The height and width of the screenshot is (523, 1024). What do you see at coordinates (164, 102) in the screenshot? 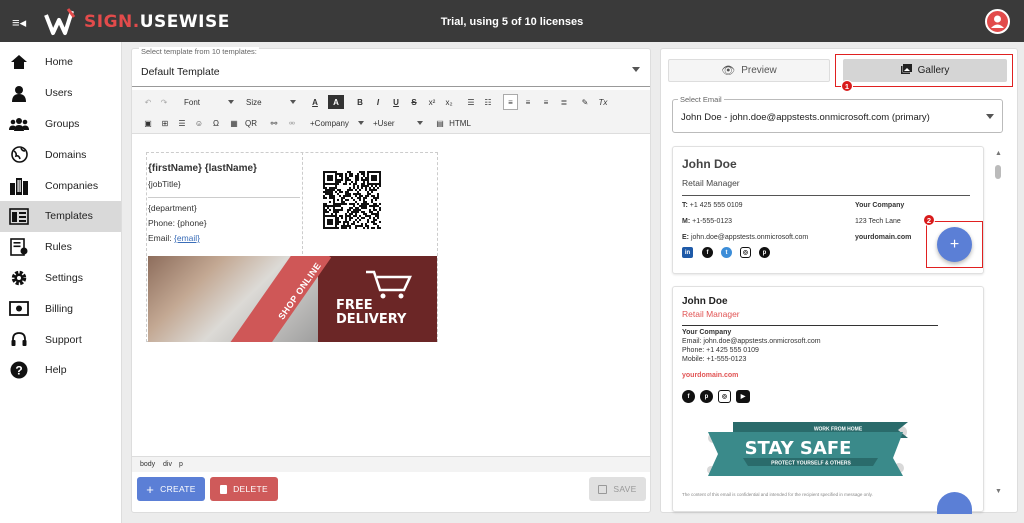
I see `redo-icon: ↷` at bounding box center [164, 102].